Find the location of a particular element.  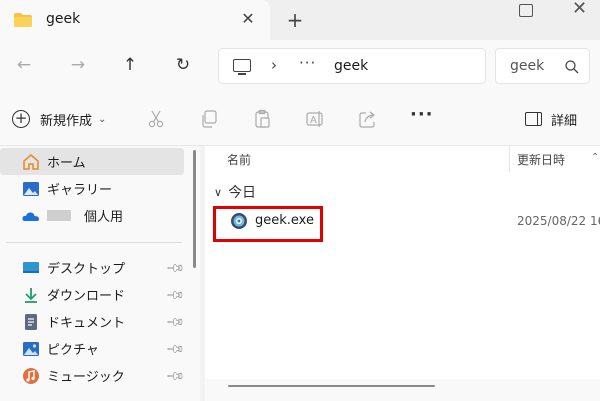

breadcrumb-geek: geek is located at coordinates (351, 66).